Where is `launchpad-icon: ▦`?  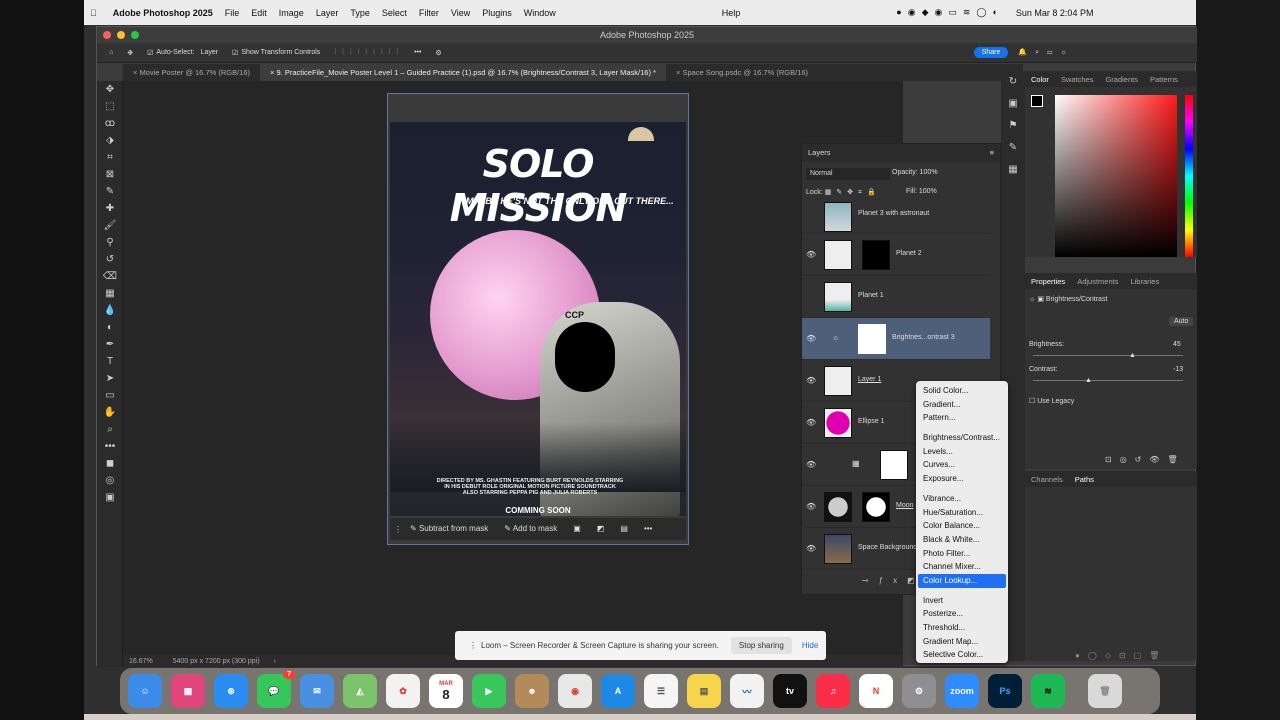
launchpad-icon: ▦ is located at coordinates (188, 691).